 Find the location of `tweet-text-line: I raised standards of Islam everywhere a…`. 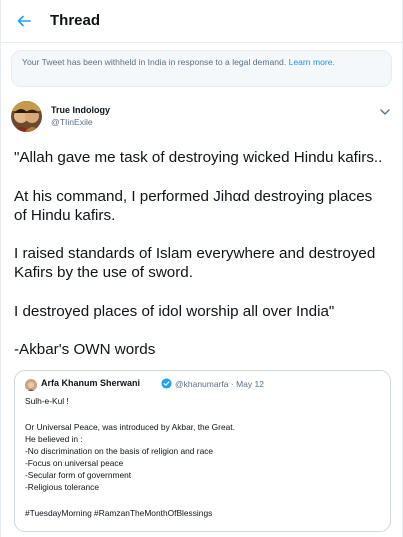

tweet-text-line: I raised standards of Islam everywhere a… is located at coordinates (195, 253).